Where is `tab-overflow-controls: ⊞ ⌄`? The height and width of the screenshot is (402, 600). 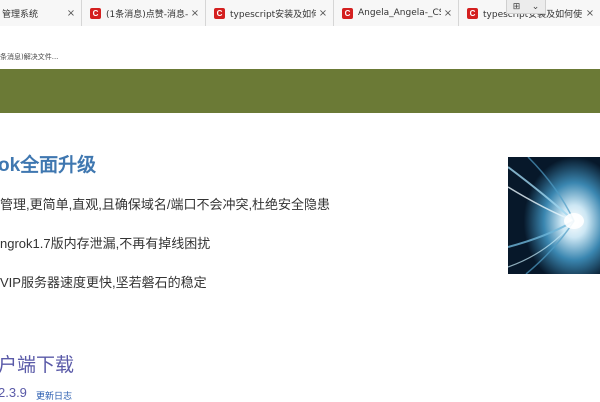
tab-overflow-controls: ⊞ ⌄ is located at coordinates (526, 7).